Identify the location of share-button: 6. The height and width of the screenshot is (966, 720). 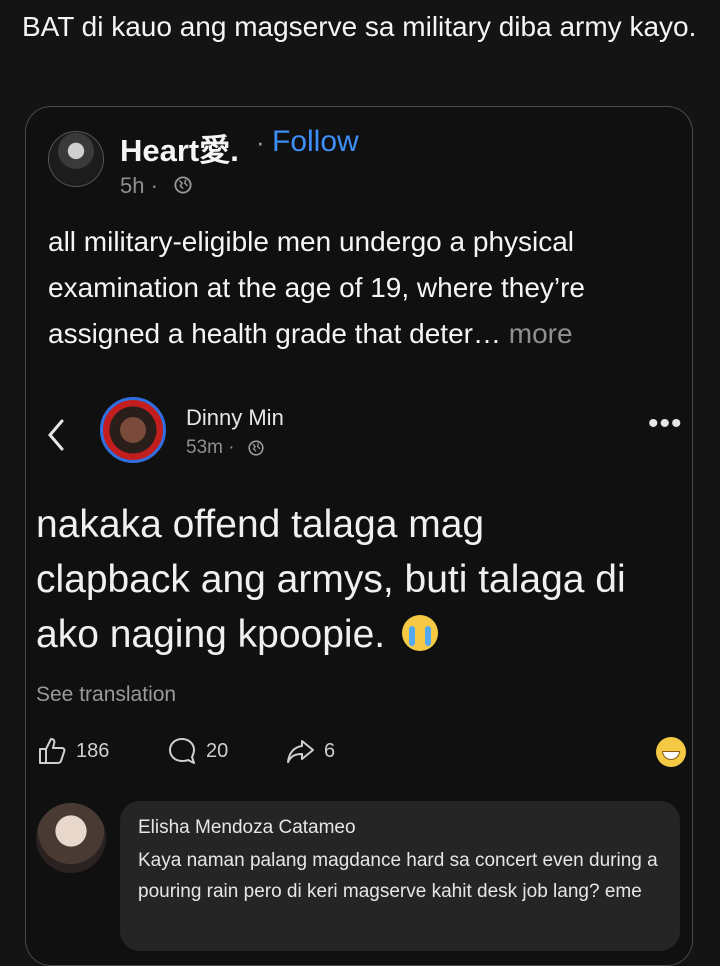
(309, 751).